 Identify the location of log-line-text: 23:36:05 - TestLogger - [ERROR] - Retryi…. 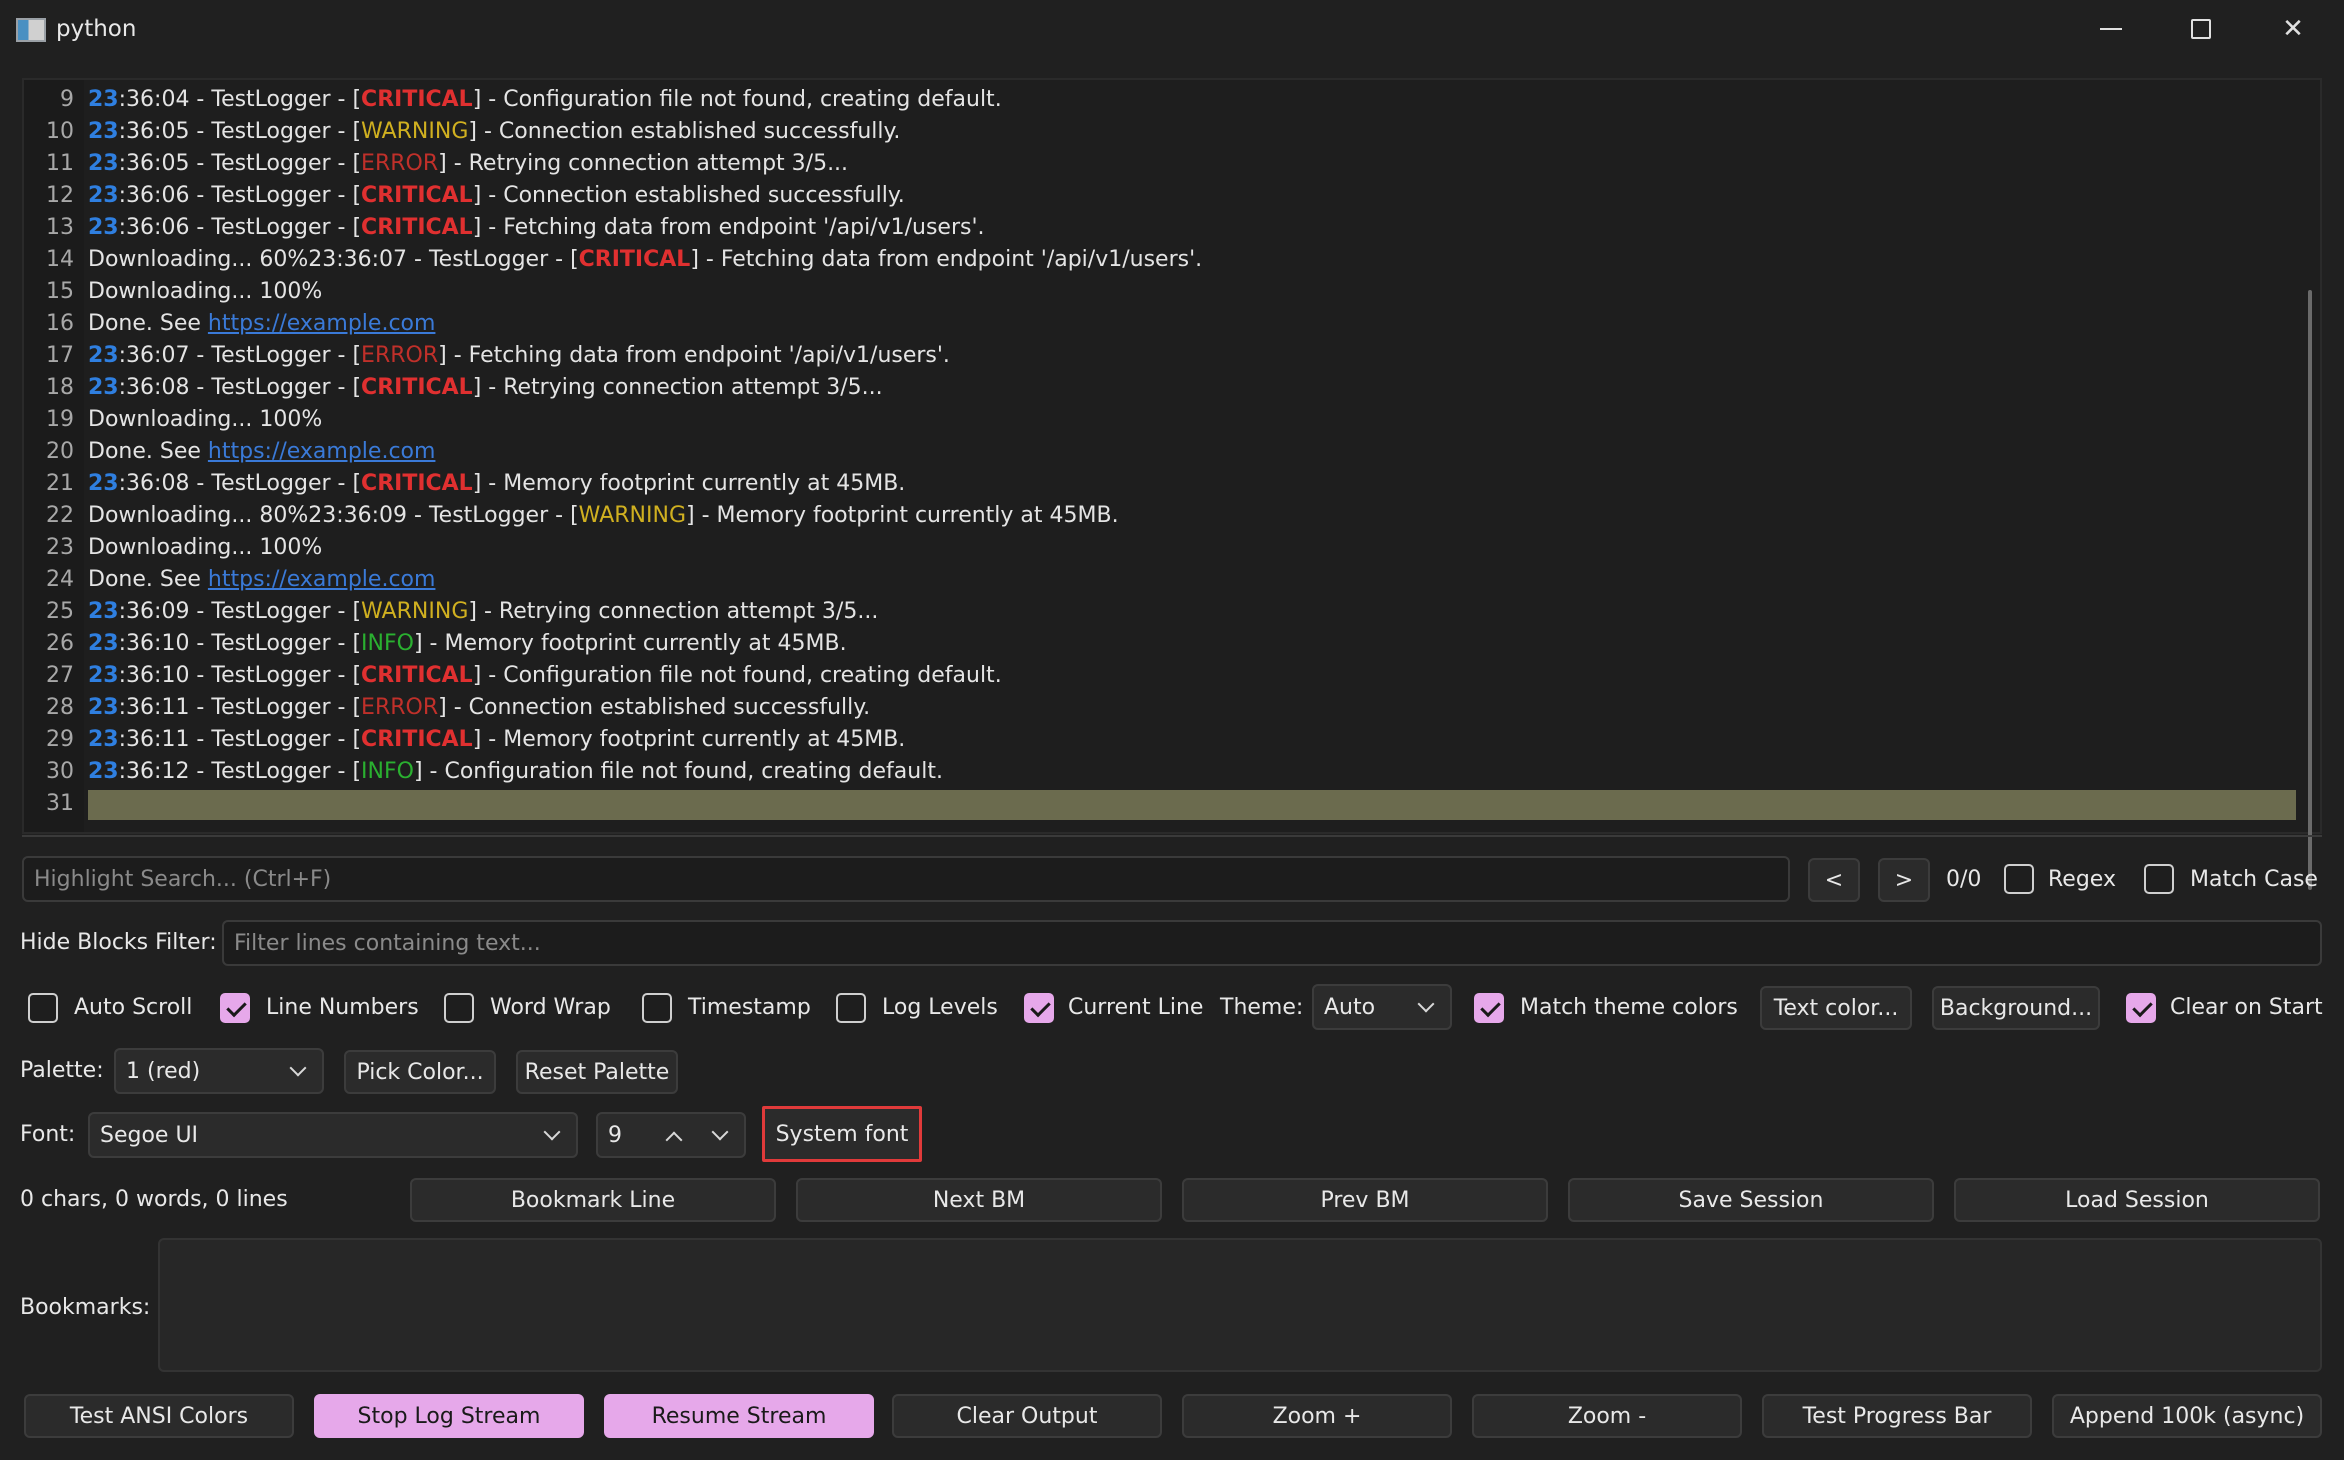
(468, 164).